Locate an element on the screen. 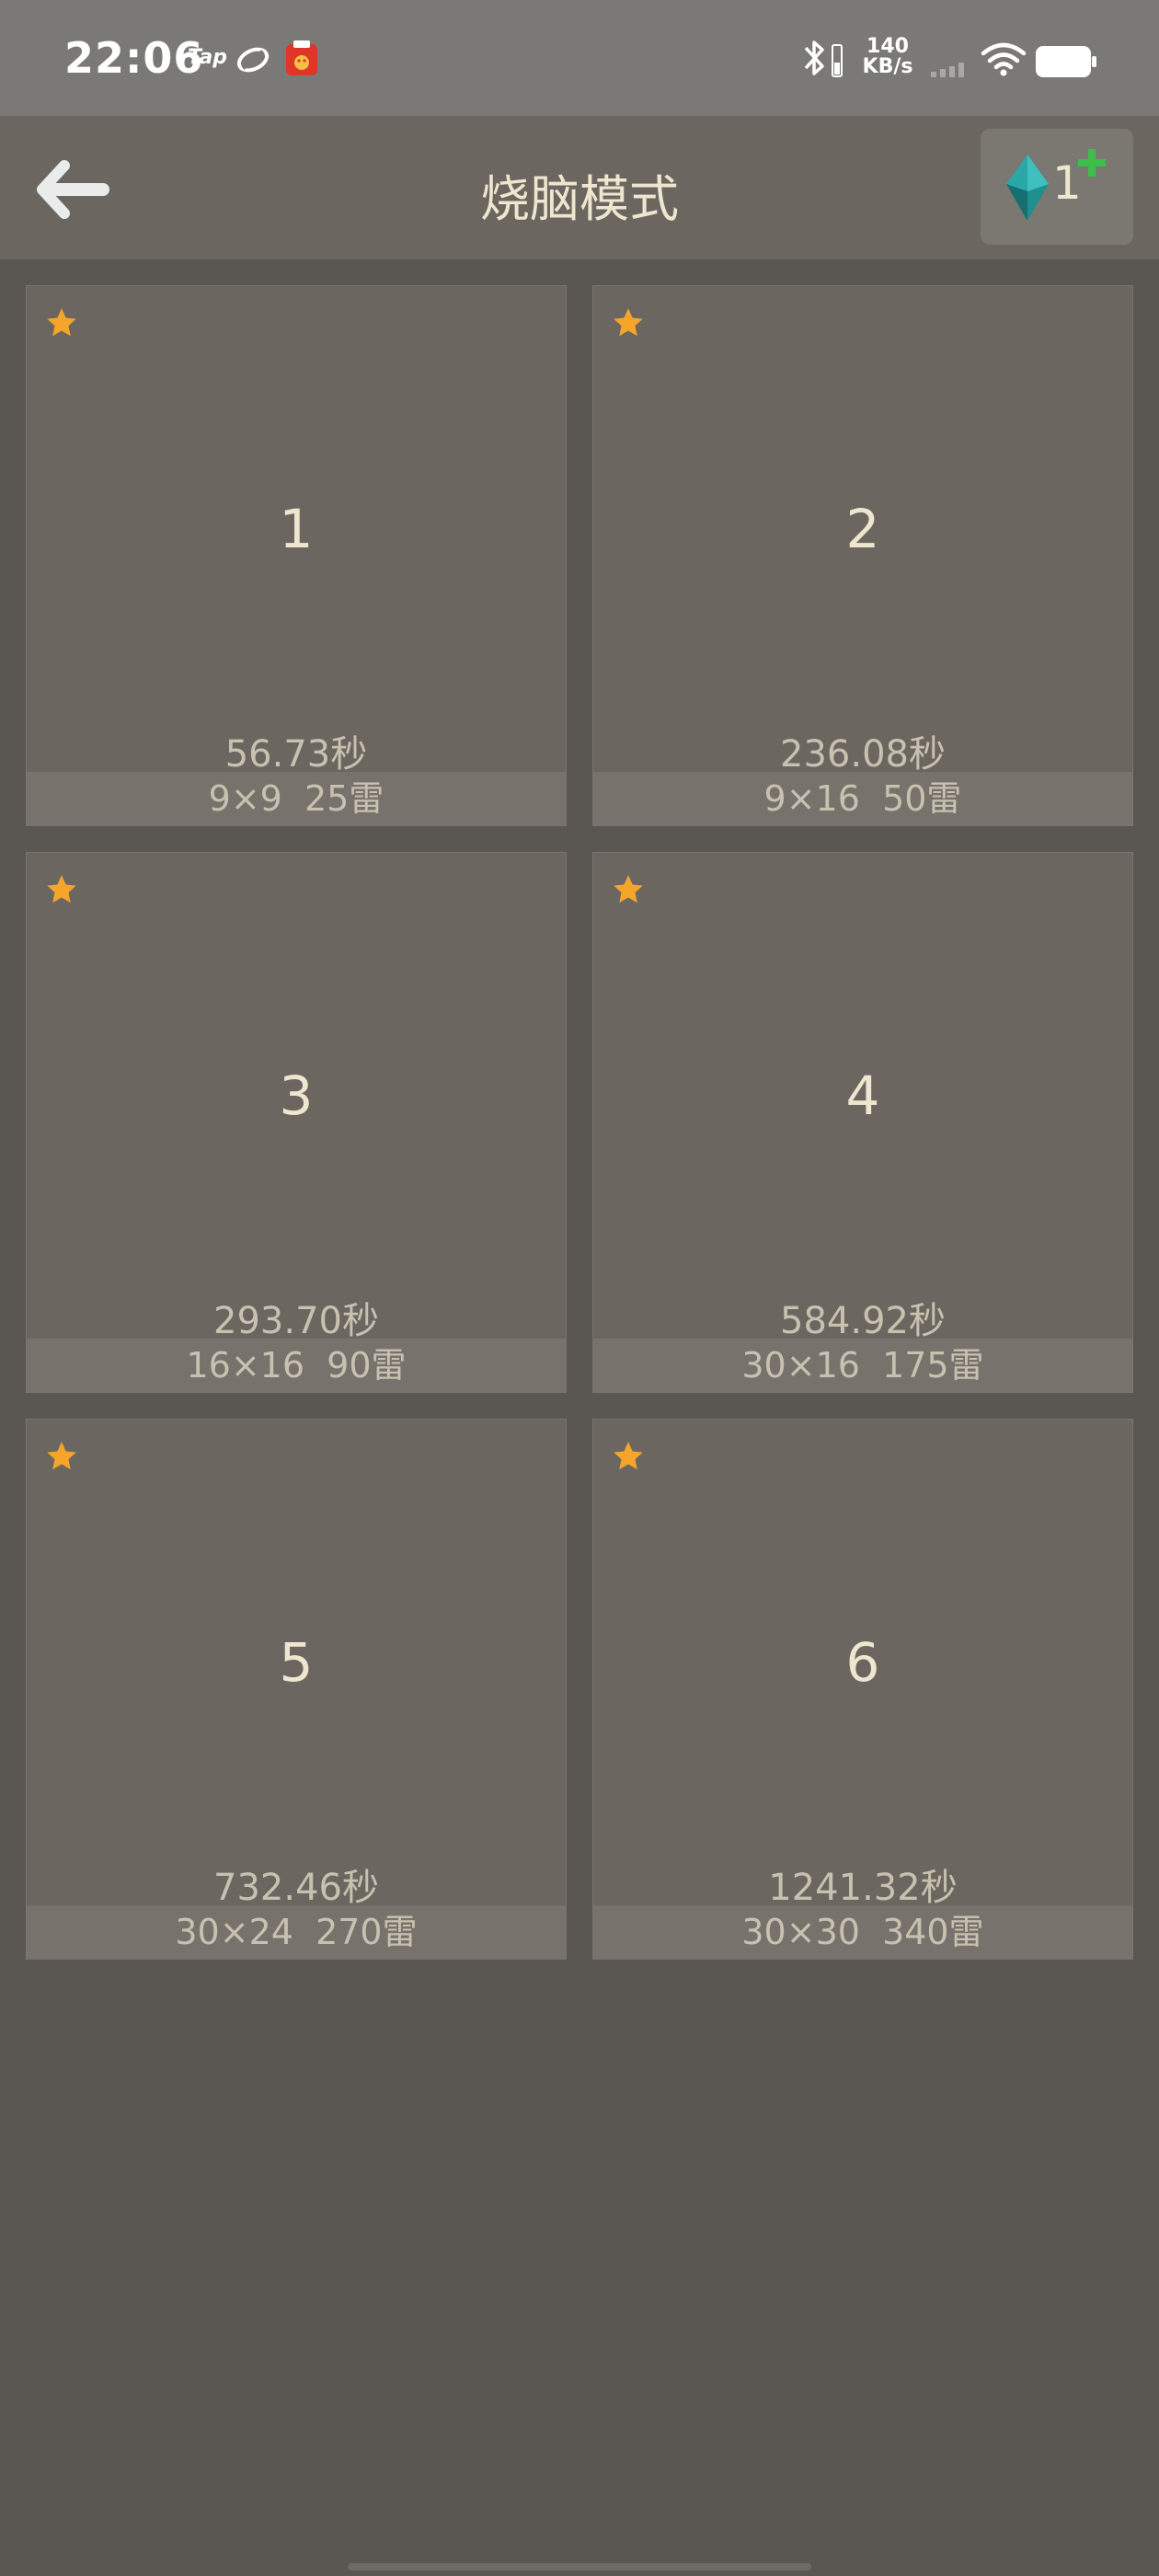  back-button is located at coordinates (74, 189).